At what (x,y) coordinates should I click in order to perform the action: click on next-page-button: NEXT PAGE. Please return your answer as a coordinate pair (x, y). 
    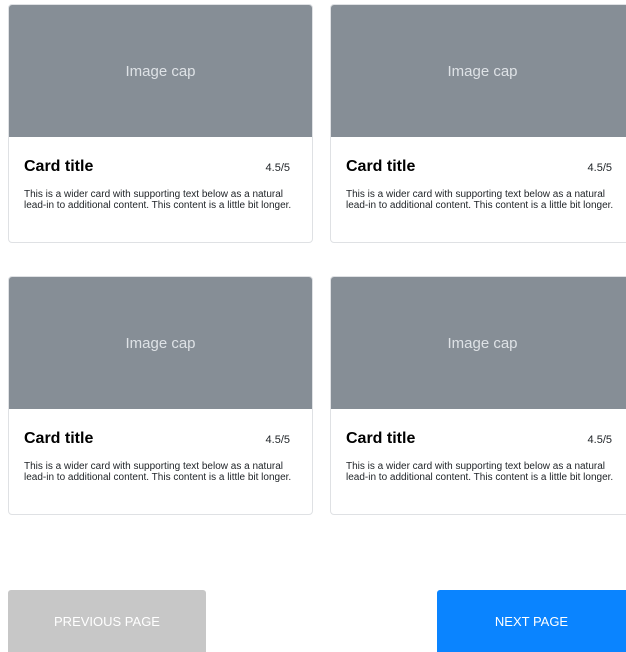
    Looking at the image, I should click on (531, 621).